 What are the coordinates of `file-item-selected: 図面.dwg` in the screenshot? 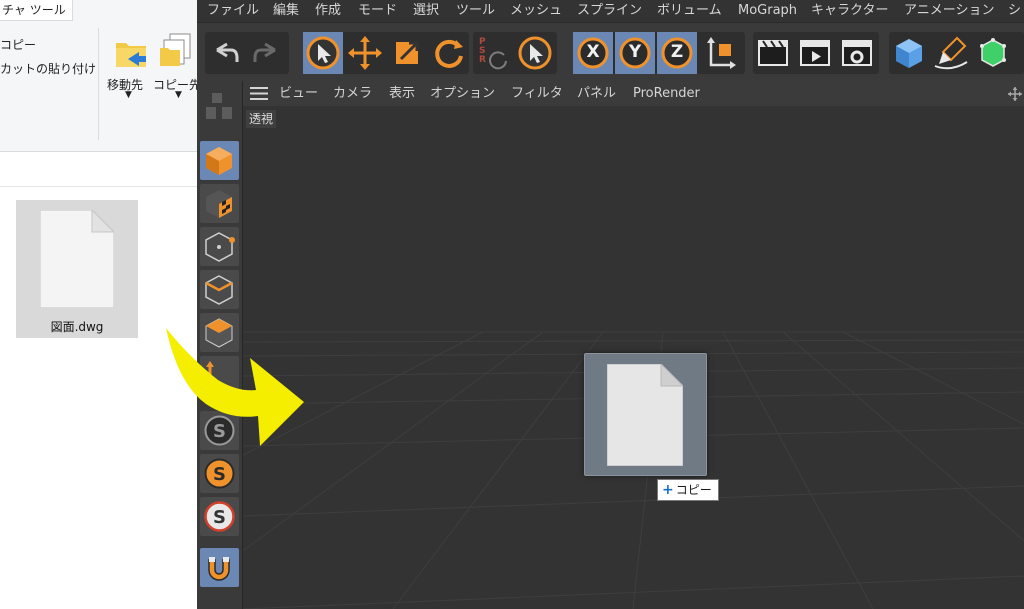 It's located at (77, 269).